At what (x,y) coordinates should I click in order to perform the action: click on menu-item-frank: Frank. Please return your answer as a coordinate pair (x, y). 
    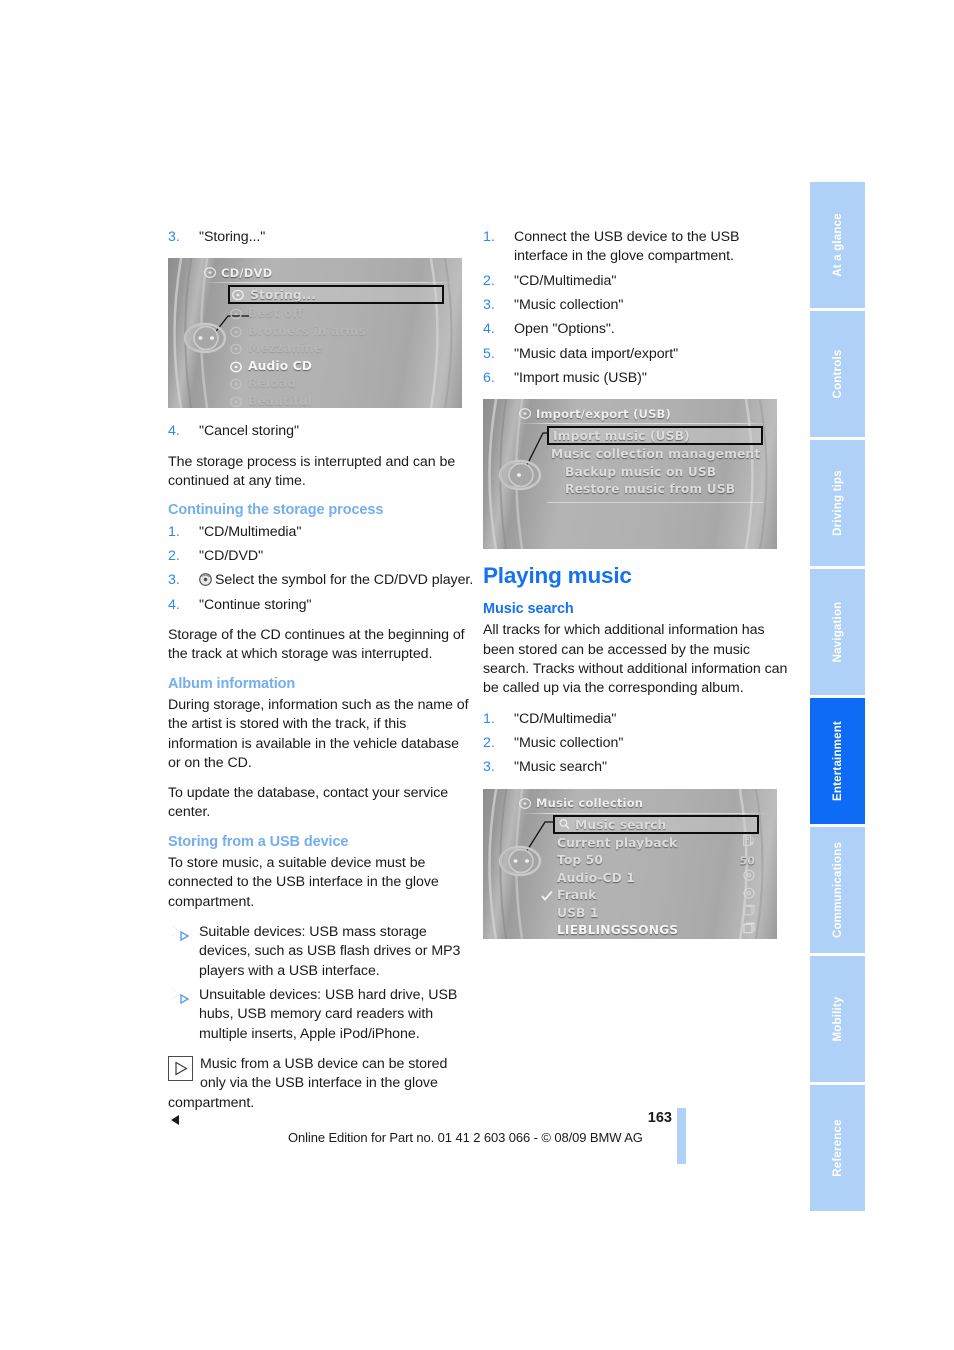
    Looking at the image, I should click on (650, 896).